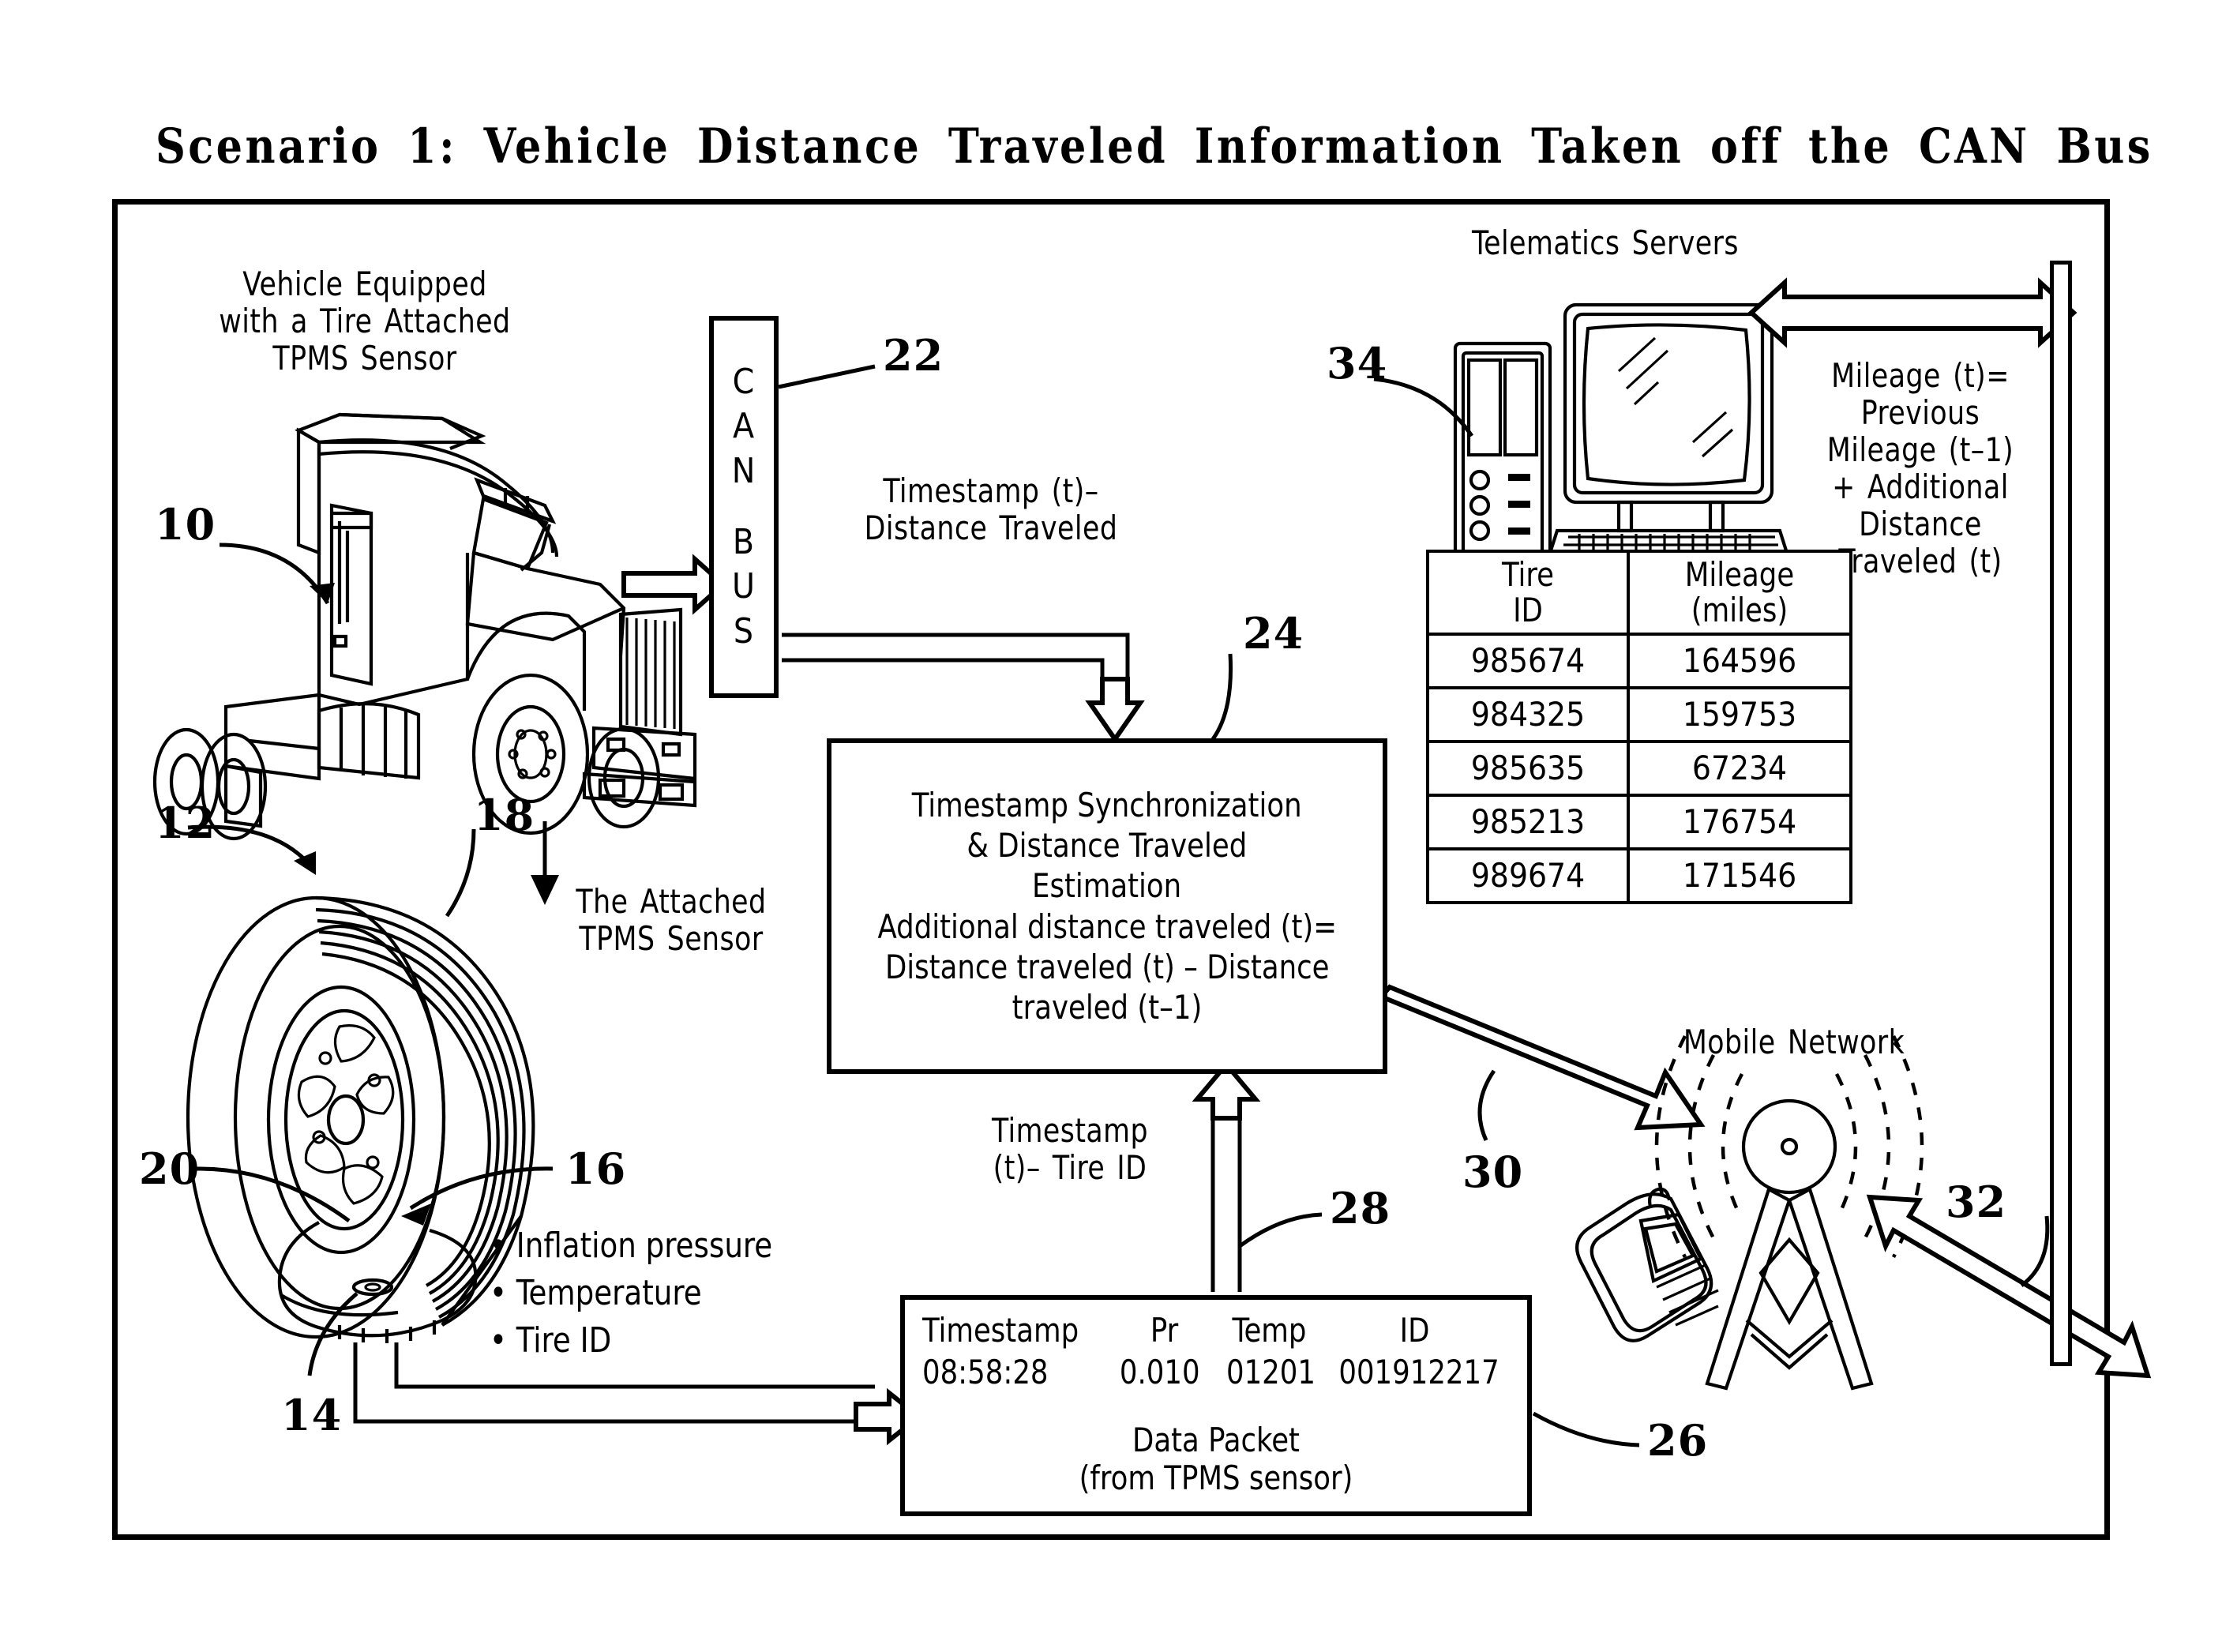  Describe the element at coordinates (360, 1119) in the screenshot. I see `tire-illustration` at that location.